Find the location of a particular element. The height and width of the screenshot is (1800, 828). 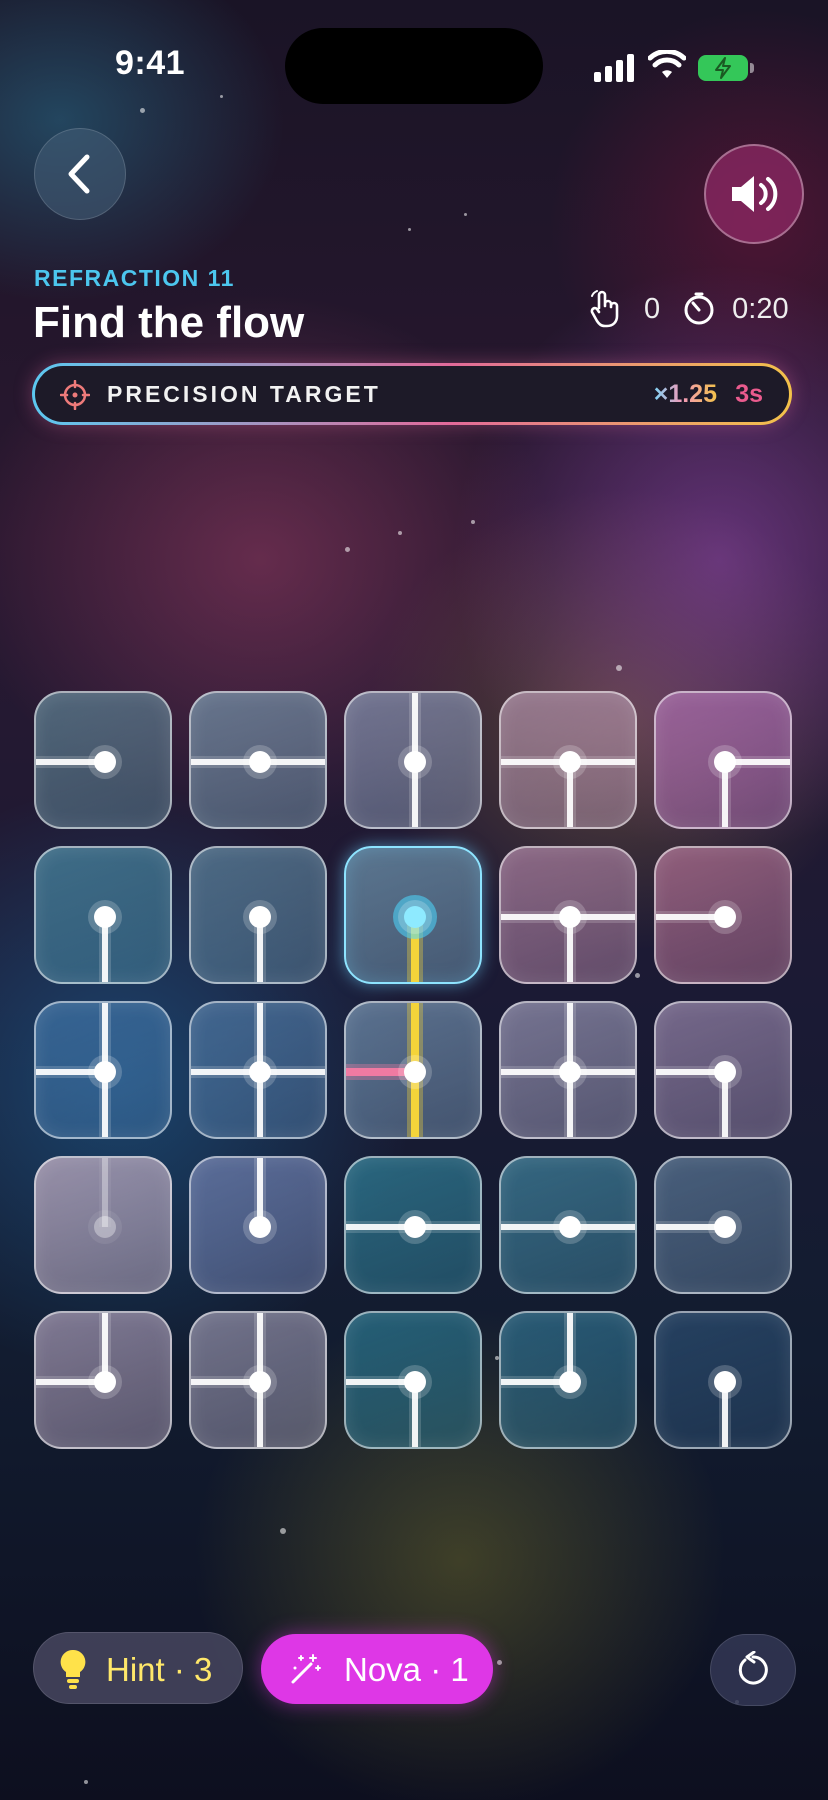

reset-button is located at coordinates (753, 1670).